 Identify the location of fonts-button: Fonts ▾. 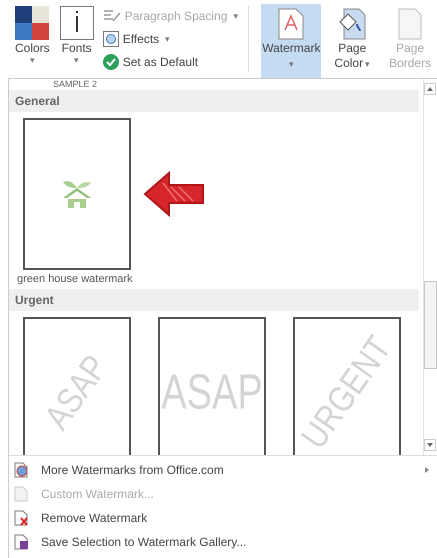
(76, 41).